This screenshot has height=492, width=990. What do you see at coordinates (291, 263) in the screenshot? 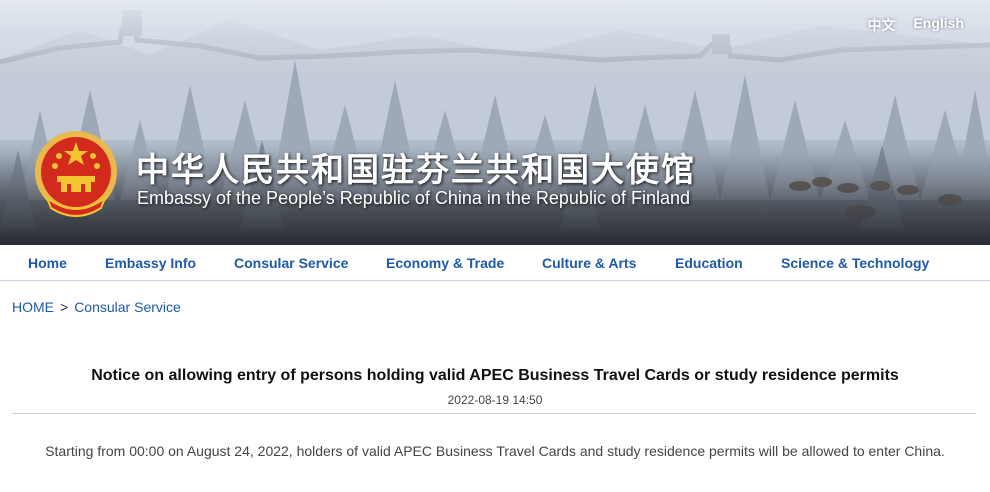
I see `nav-item-consular-service: Consular Service` at bounding box center [291, 263].